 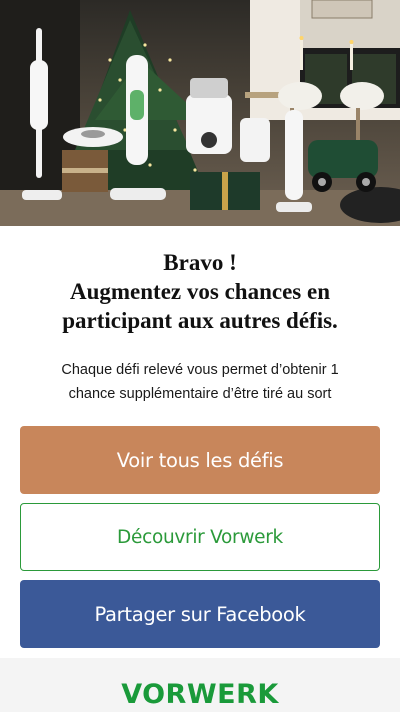 I want to click on headline-line-1: Bravo !, so click(x=200, y=262).